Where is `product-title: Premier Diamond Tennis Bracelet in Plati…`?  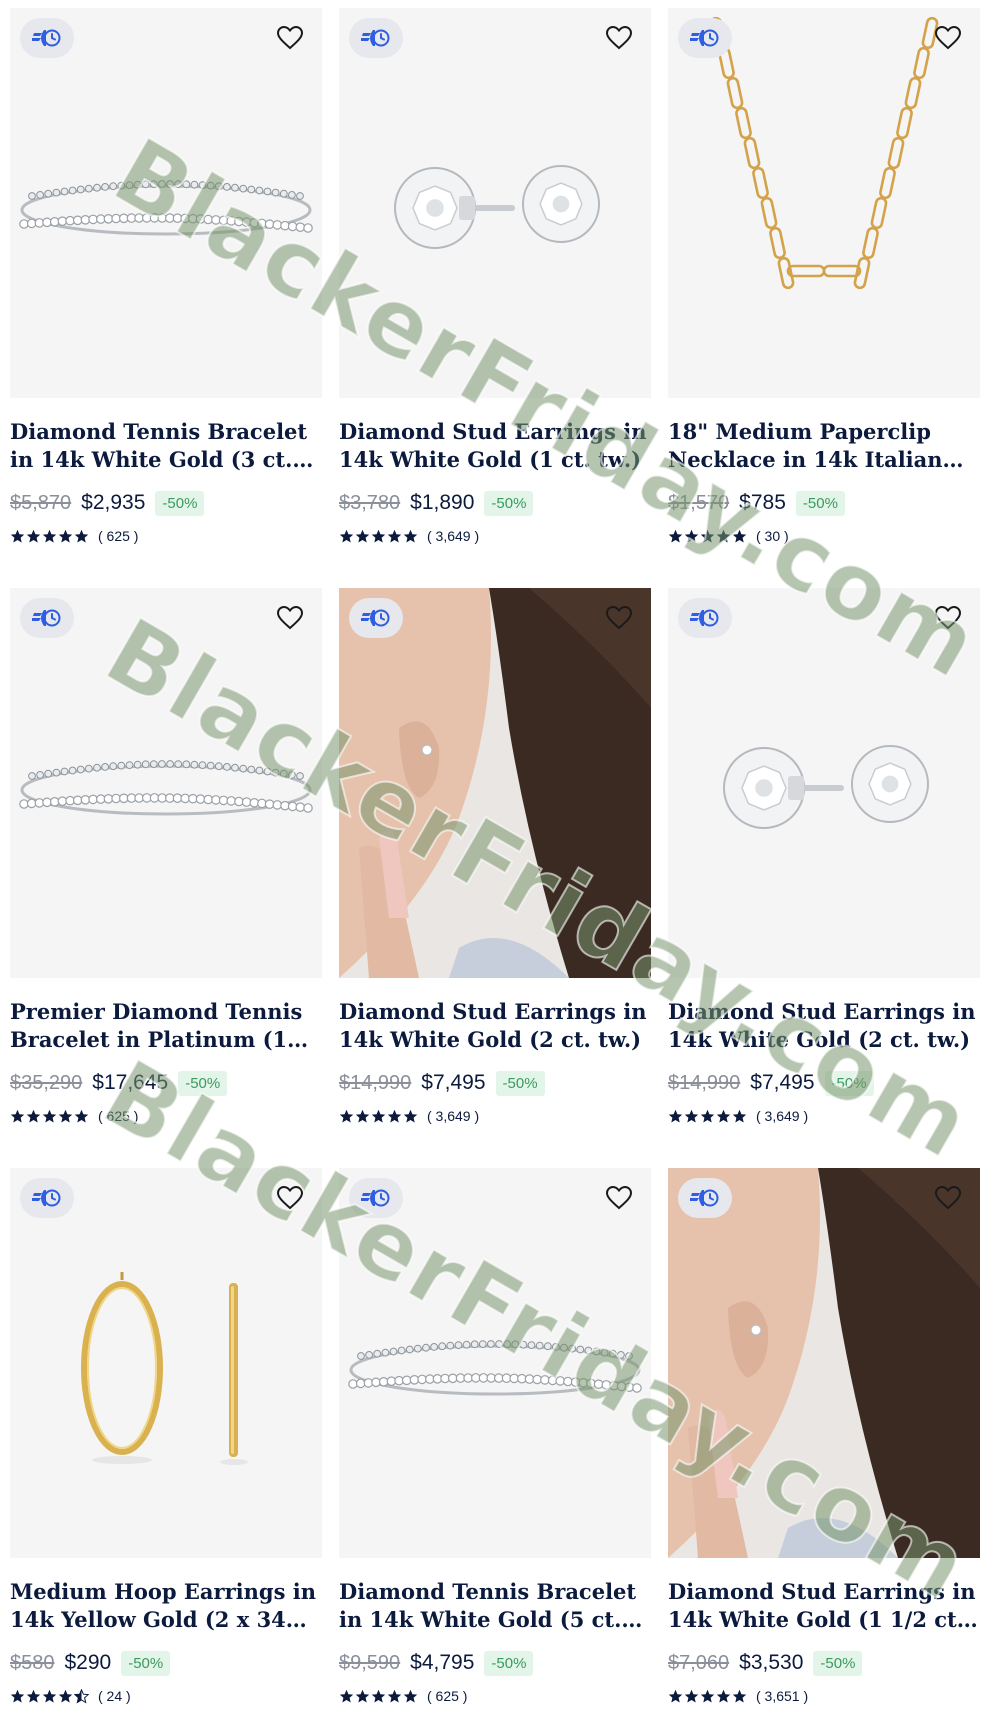 product-title: Premier Diamond Tennis Bracelet in Plati… is located at coordinates (166, 1026).